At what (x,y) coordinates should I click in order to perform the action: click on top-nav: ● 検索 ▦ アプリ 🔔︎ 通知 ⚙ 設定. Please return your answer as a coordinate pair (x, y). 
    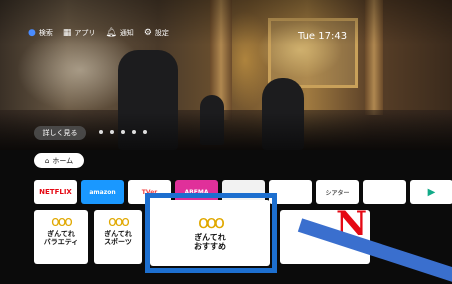
    Looking at the image, I should click on (98, 33).